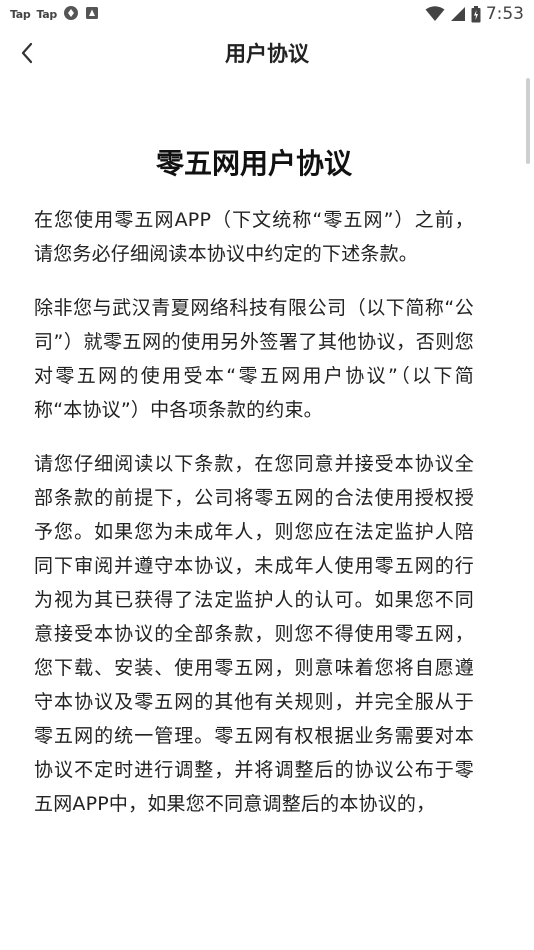  What do you see at coordinates (458, 14) in the screenshot?
I see `signal-icon` at bounding box center [458, 14].